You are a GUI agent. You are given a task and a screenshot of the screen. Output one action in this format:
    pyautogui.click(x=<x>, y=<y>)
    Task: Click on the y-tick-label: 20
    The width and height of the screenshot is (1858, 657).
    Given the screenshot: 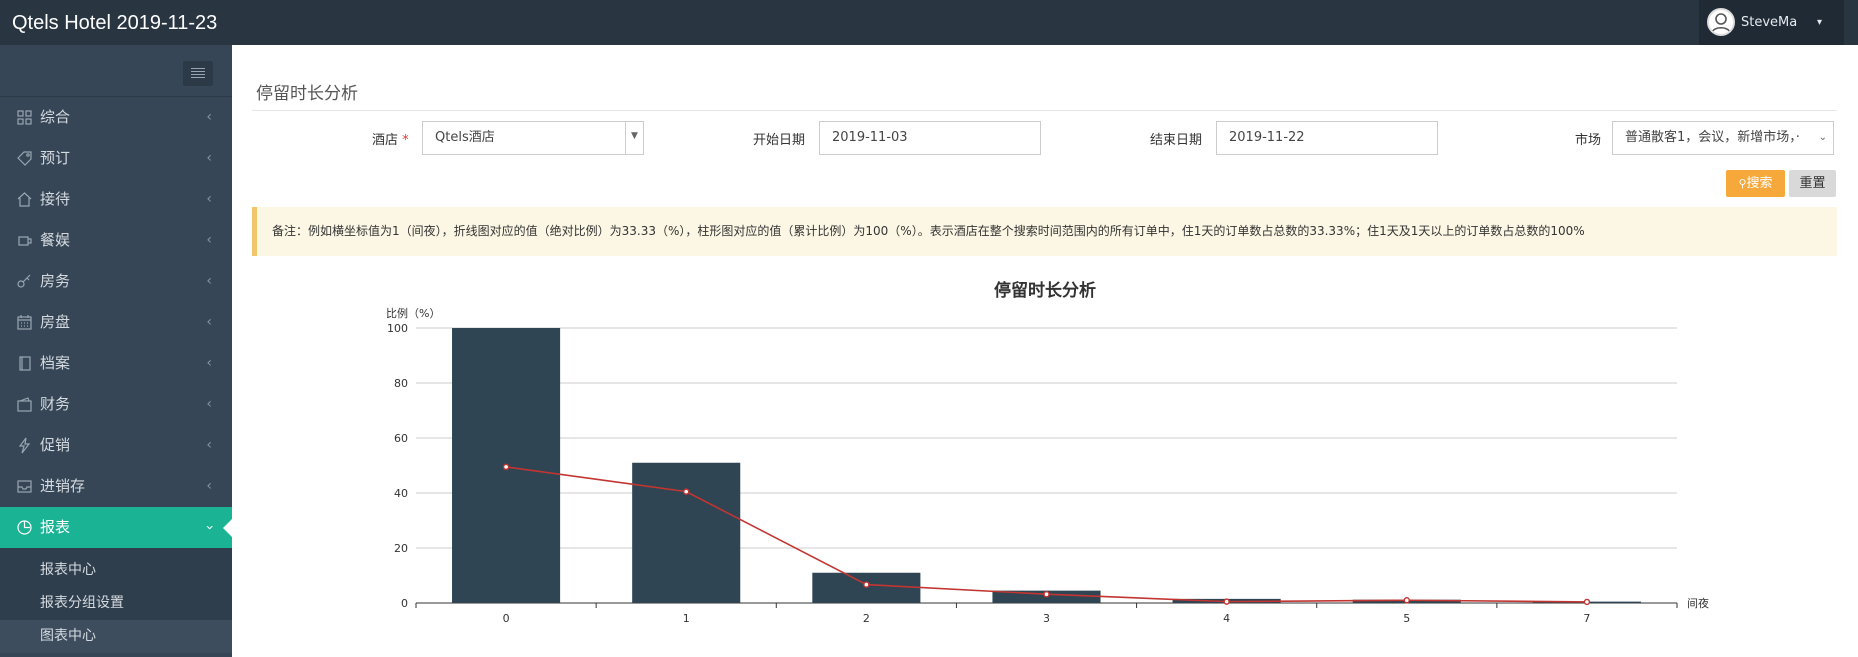 What is the action you would take?
    pyautogui.click(x=401, y=548)
    